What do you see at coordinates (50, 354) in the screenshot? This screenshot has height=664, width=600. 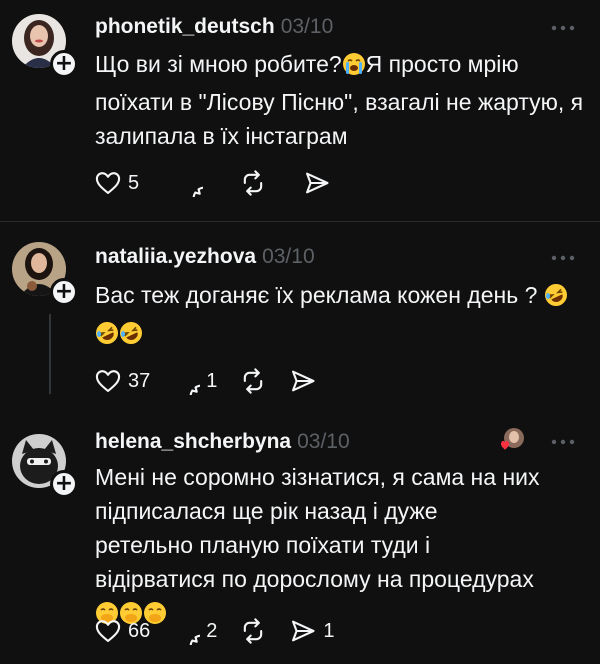 I see `thread-line` at bounding box center [50, 354].